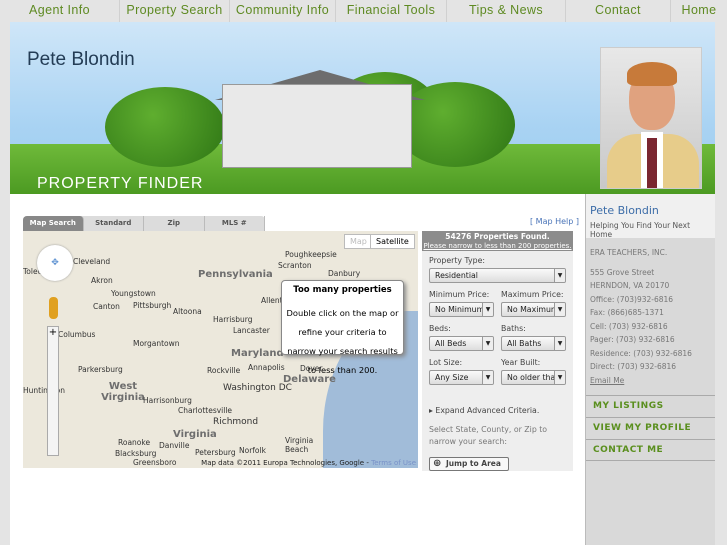  Describe the element at coordinates (521, 362) in the screenshot. I see `year-built-label: Year Built:` at that location.